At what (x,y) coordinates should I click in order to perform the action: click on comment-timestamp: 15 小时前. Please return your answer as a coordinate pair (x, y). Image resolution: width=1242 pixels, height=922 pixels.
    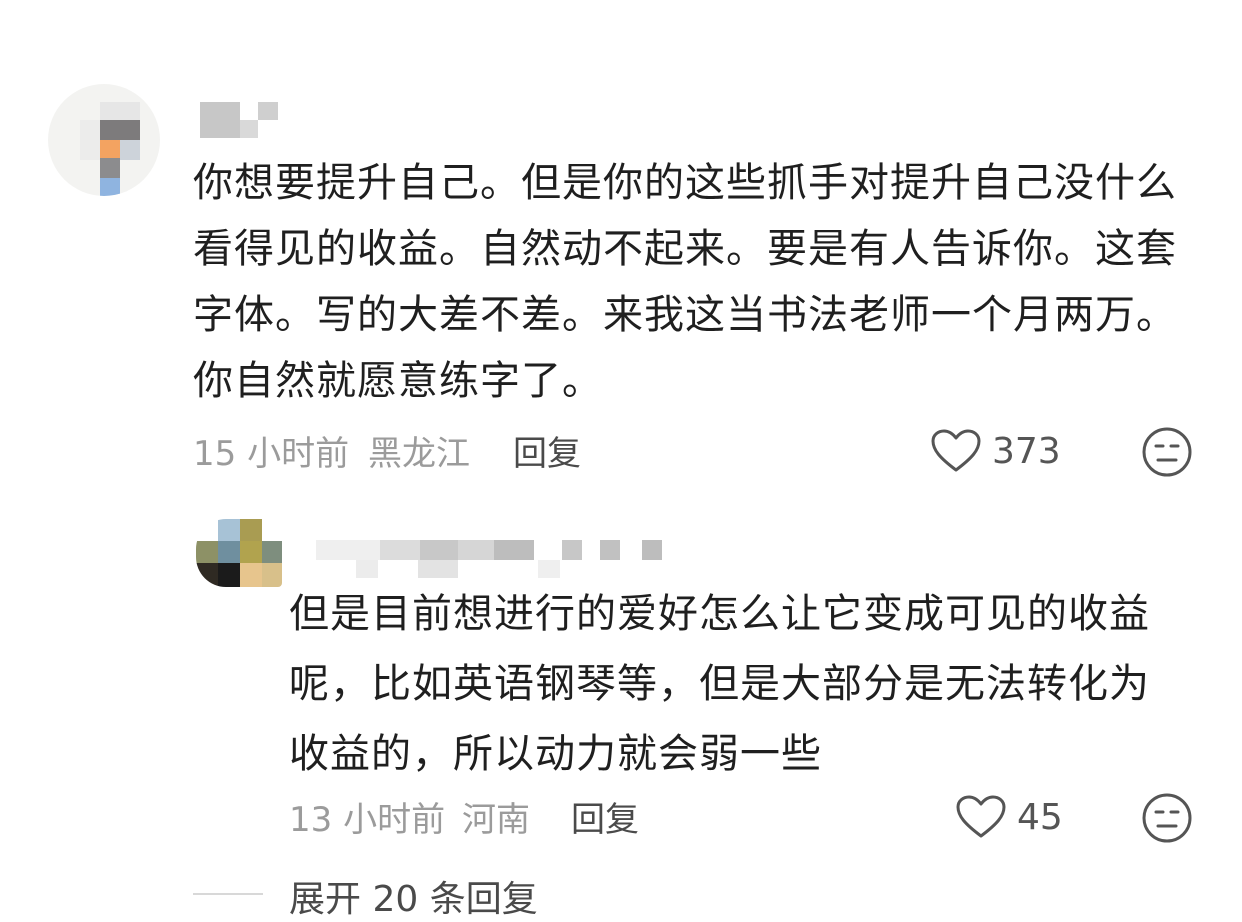
    Looking at the image, I should click on (271, 454).